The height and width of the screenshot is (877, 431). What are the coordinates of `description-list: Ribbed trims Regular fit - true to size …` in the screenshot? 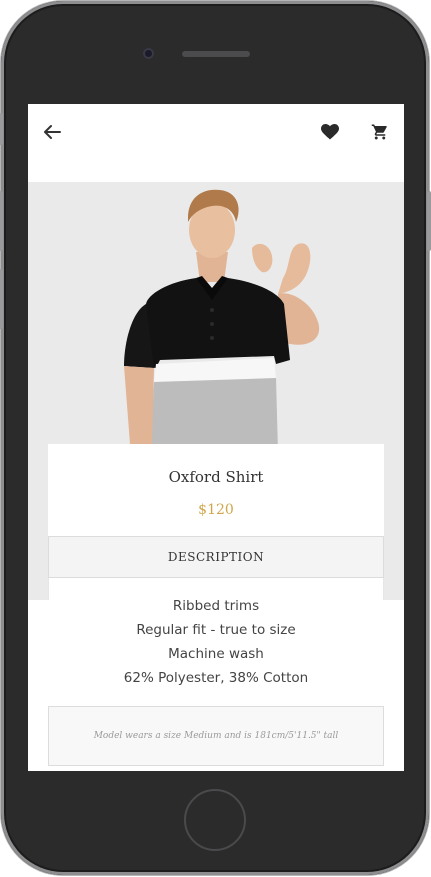 It's located at (216, 642).